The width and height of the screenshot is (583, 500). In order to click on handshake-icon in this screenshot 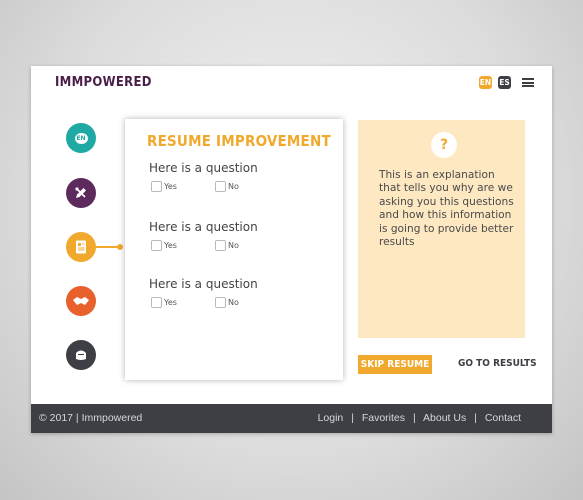, I will do `click(81, 301)`.